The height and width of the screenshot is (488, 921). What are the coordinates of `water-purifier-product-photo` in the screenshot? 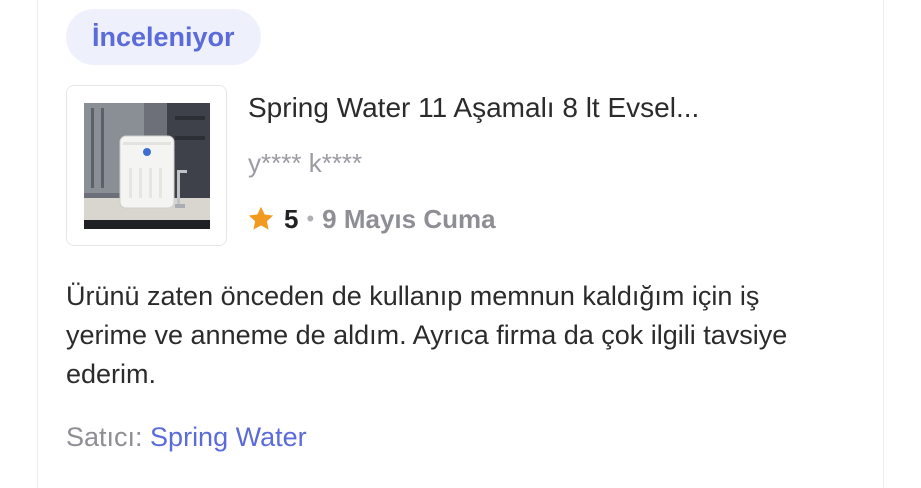 It's located at (146, 165).